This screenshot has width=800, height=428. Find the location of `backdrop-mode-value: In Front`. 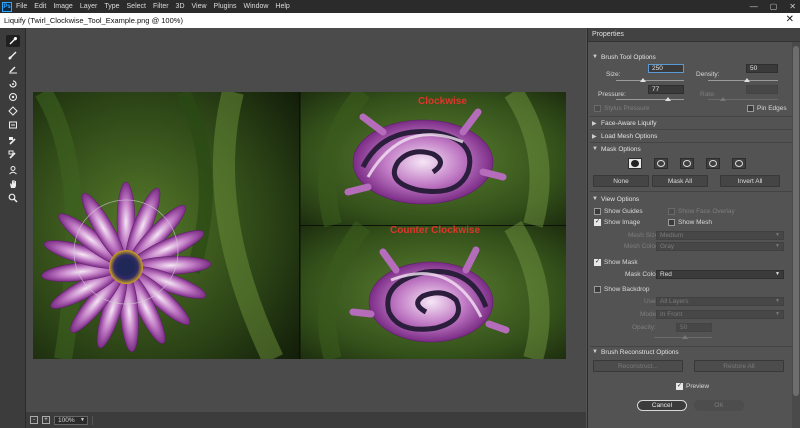

backdrop-mode-value: In Front is located at coordinates (671, 314).